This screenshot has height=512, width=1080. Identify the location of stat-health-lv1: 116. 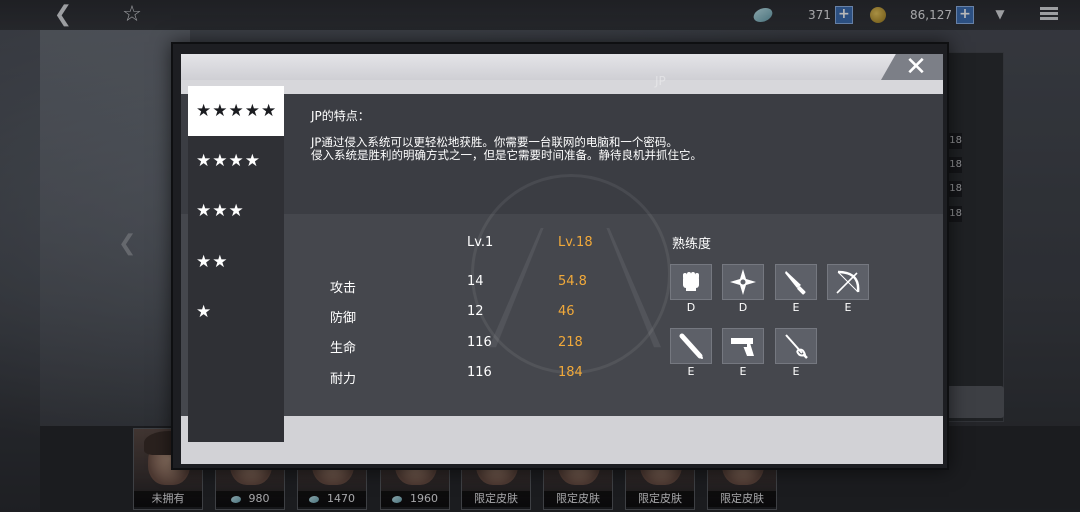
(479, 342).